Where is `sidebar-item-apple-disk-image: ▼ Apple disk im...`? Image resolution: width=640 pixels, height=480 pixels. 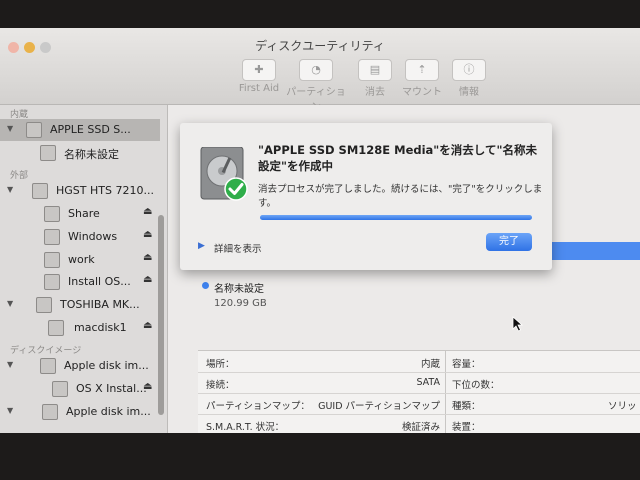 sidebar-item-apple-disk-image: ▼ Apple disk im... is located at coordinates (80, 366).